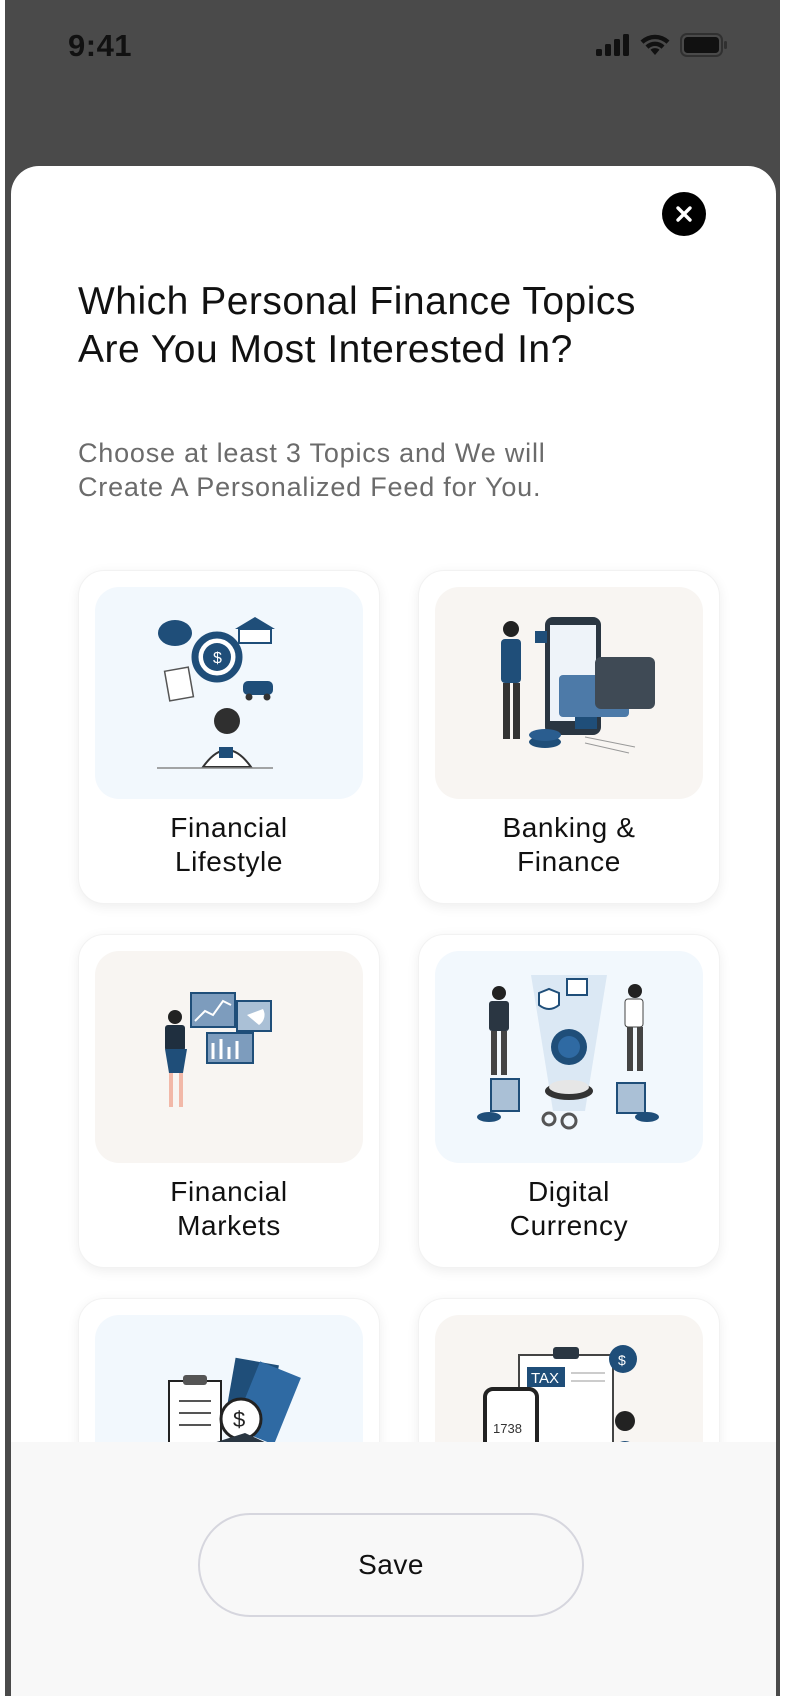 The height and width of the screenshot is (1696, 788). What do you see at coordinates (391, 1565) in the screenshot?
I see `save-button: Save` at bounding box center [391, 1565].